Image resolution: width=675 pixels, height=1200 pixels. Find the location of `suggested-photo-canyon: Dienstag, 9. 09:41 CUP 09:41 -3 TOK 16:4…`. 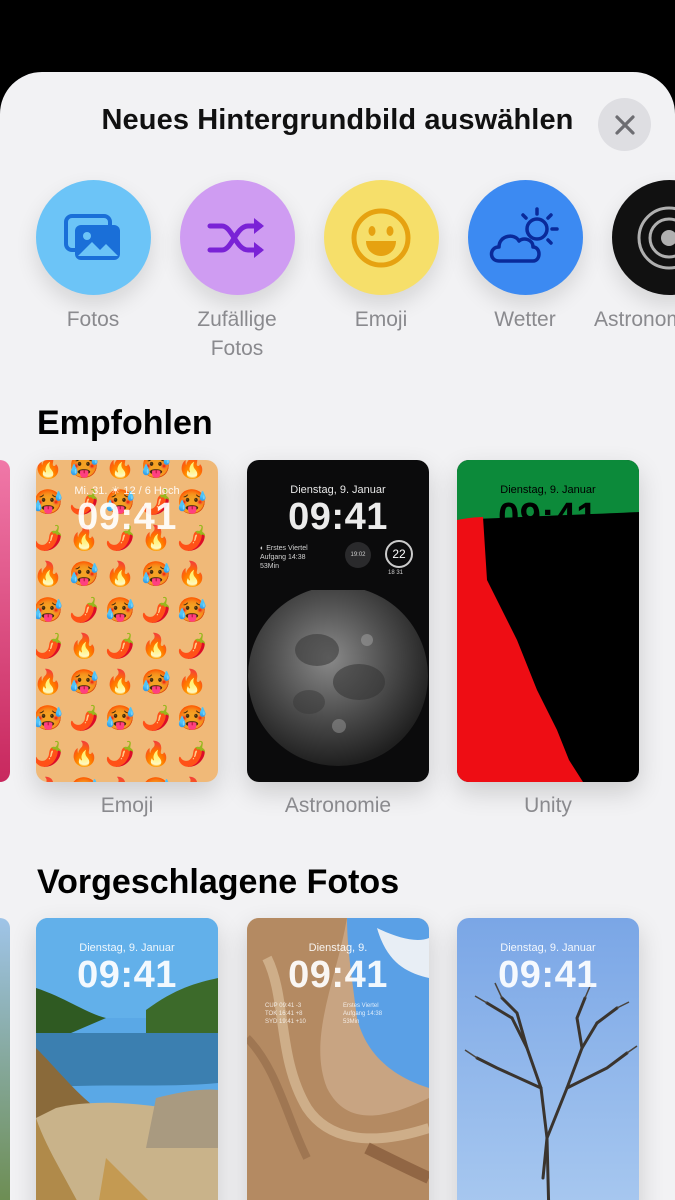

suggested-photo-canyon: Dienstag, 9. 09:41 CUP 09:41 -3 TOK 16:4… is located at coordinates (338, 1059).